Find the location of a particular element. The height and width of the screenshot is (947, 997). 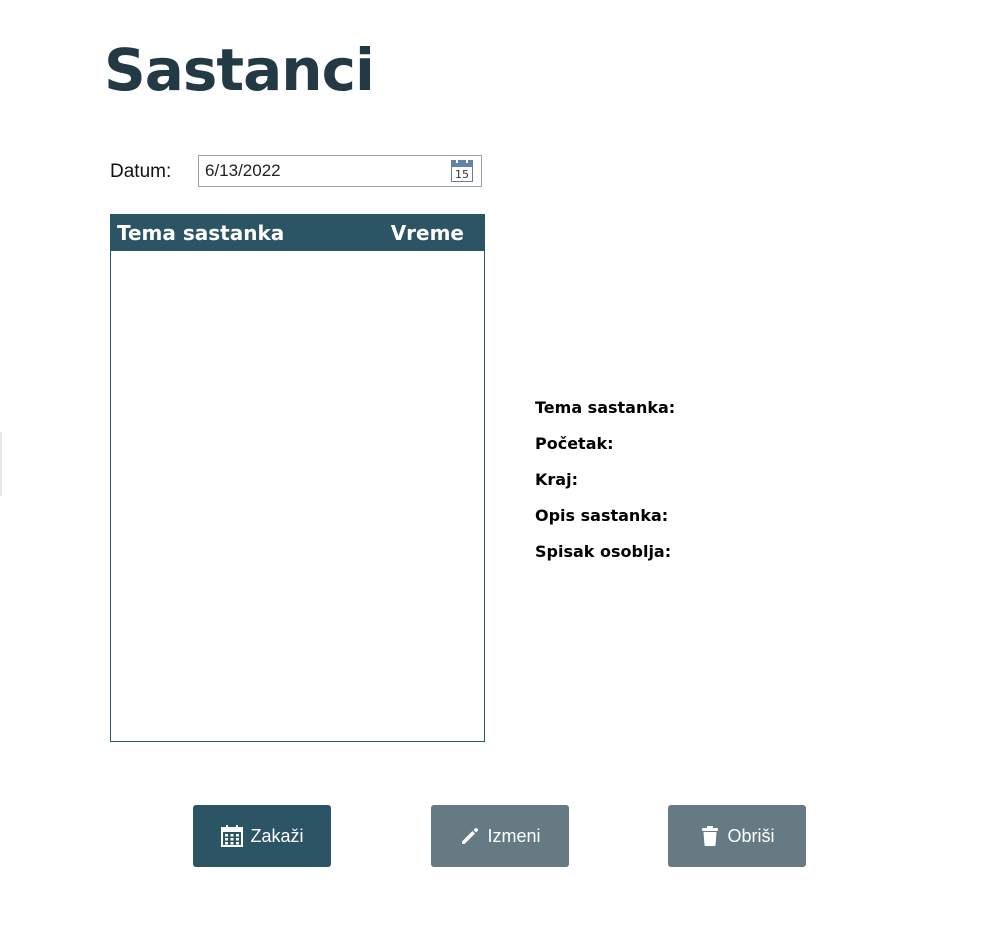

edit-button: Izmeni is located at coordinates (500, 836).